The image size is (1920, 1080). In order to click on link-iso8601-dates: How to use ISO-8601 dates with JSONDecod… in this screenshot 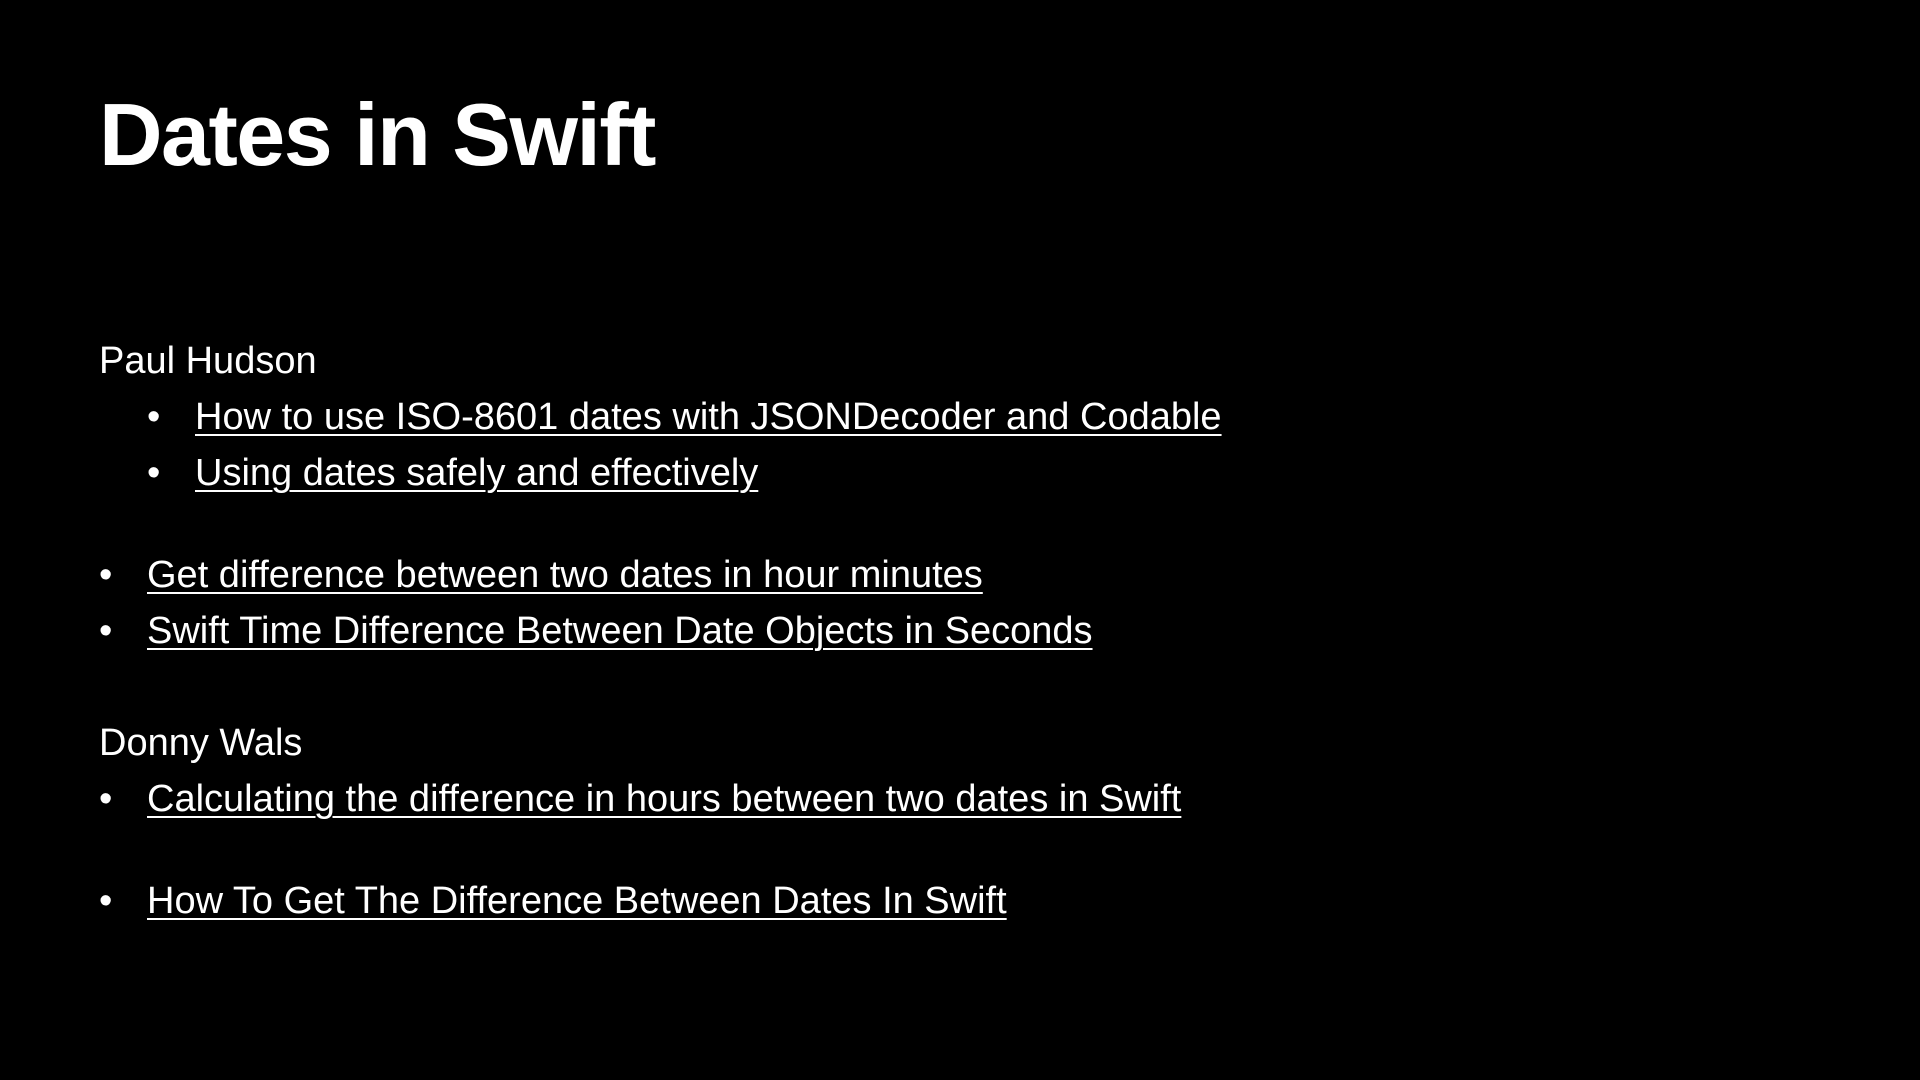, I will do `click(708, 417)`.